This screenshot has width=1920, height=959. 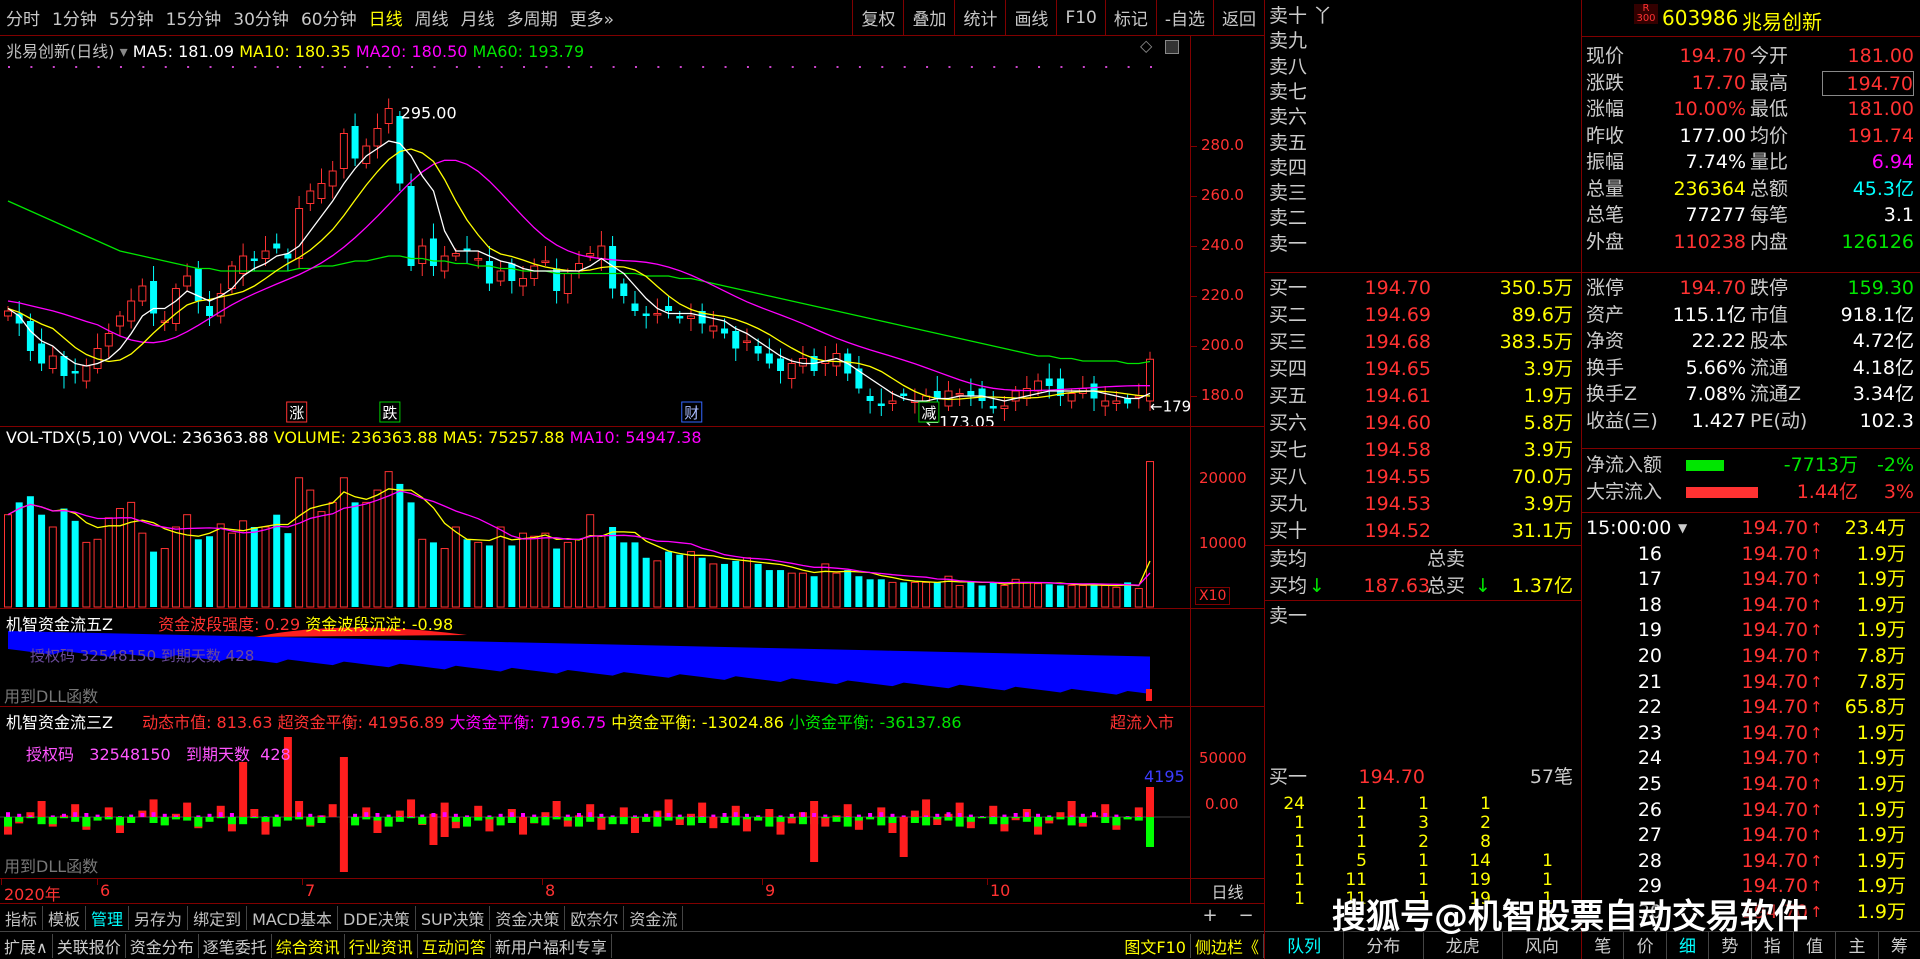 What do you see at coordinates (59, 624) in the screenshot?
I see `flow5-title: 机智资金流五Z` at bounding box center [59, 624].